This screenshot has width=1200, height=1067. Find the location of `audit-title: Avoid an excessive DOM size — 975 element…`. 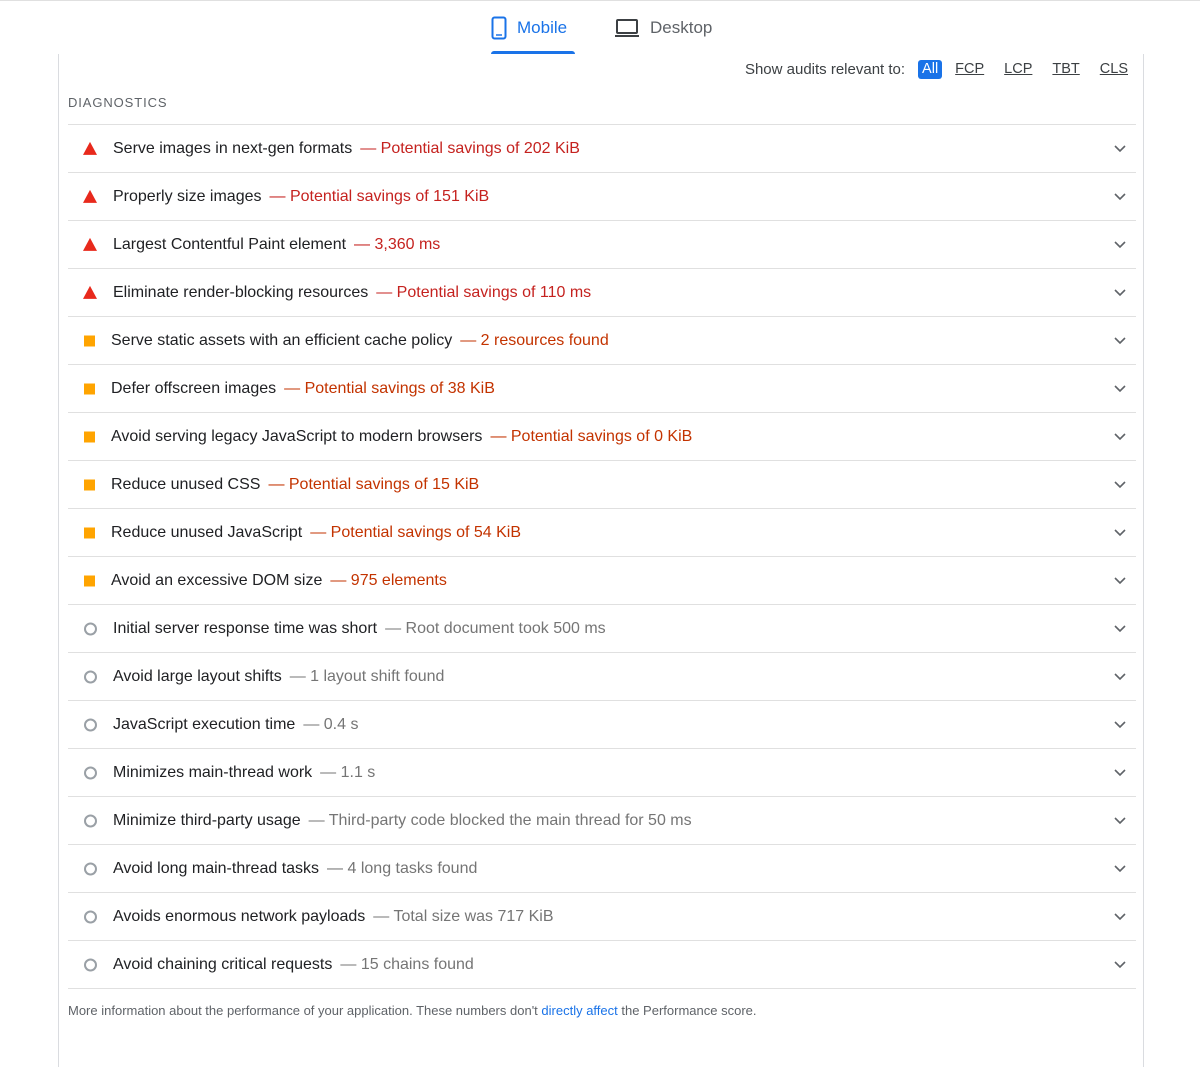

audit-title: Avoid an excessive DOM size — 975 element… is located at coordinates (279, 581).